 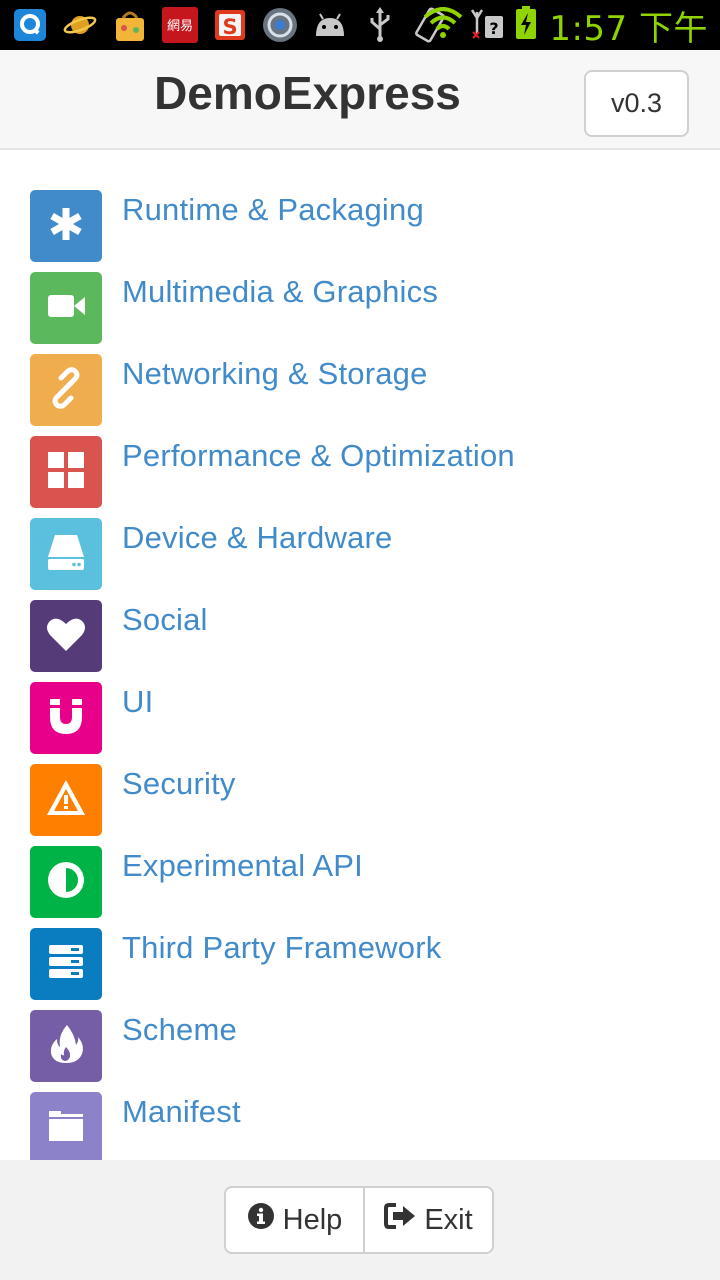 What do you see at coordinates (280, 291) in the screenshot?
I see `list-item-label: Multimedia & Graphics` at bounding box center [280, 291].